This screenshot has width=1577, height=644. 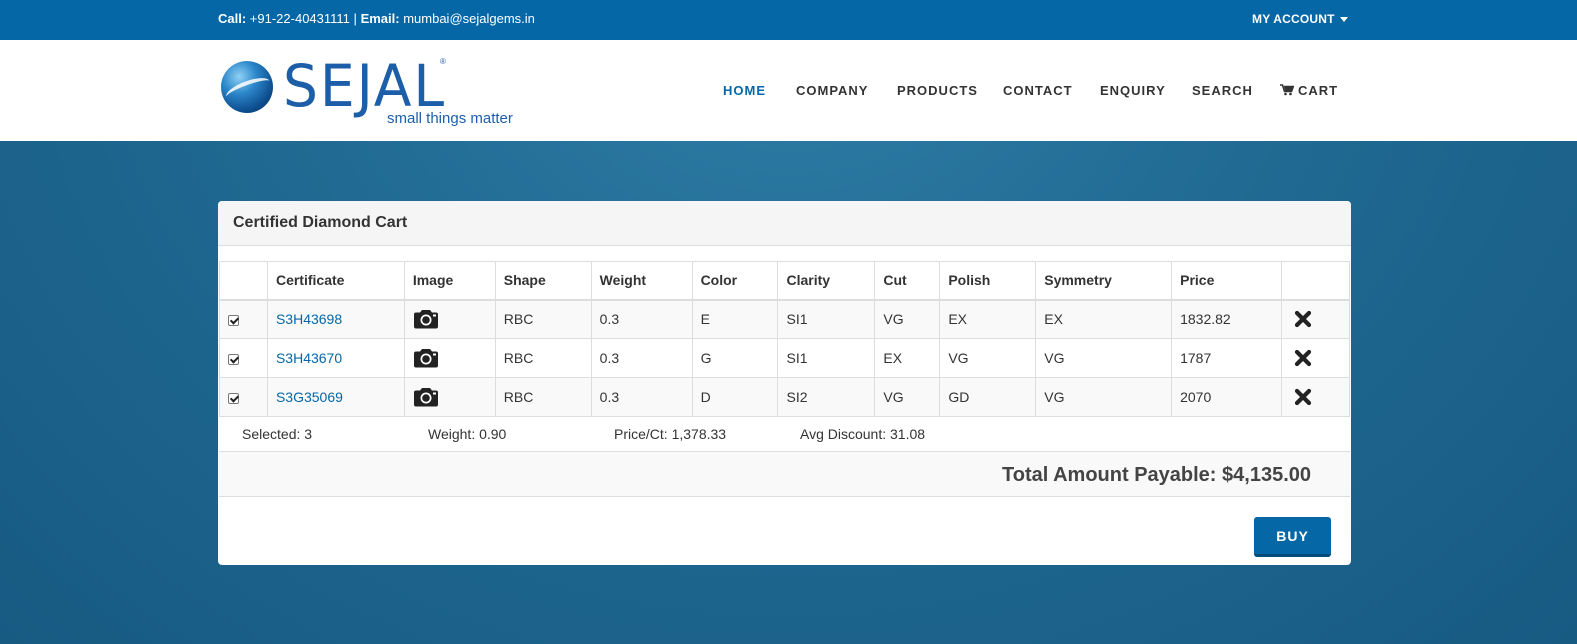 What do you see at coordinates (907, 358) in the screenshot?
I see `cut-cell: EX` at bounding box center [907, 358].